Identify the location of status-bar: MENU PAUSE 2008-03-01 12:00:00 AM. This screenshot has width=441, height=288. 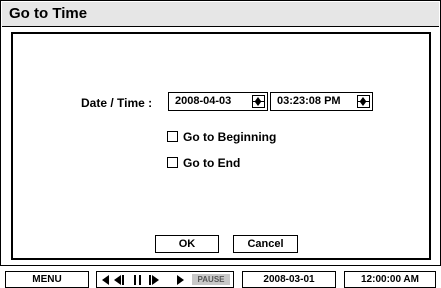
(220, 278).